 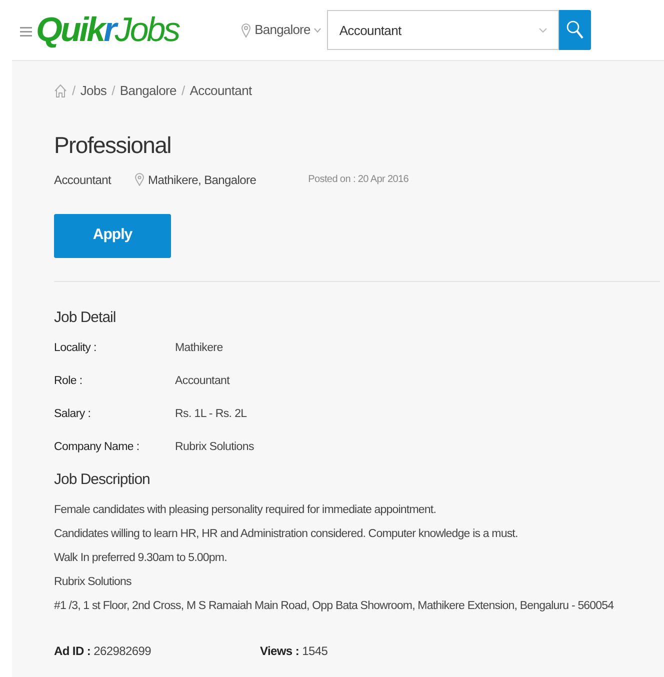 I want to click on search-button, so click(x=575, y=30).